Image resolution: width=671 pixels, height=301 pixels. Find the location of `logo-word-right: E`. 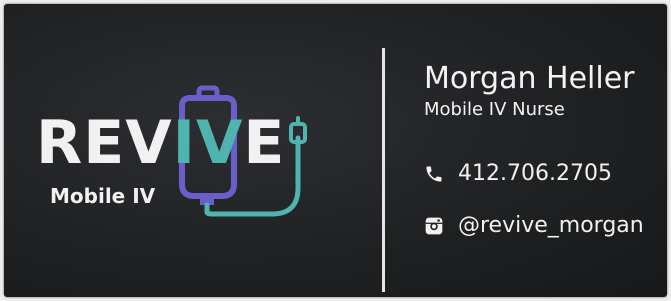

logo-word-right: E is located at coordinates (264, 143).